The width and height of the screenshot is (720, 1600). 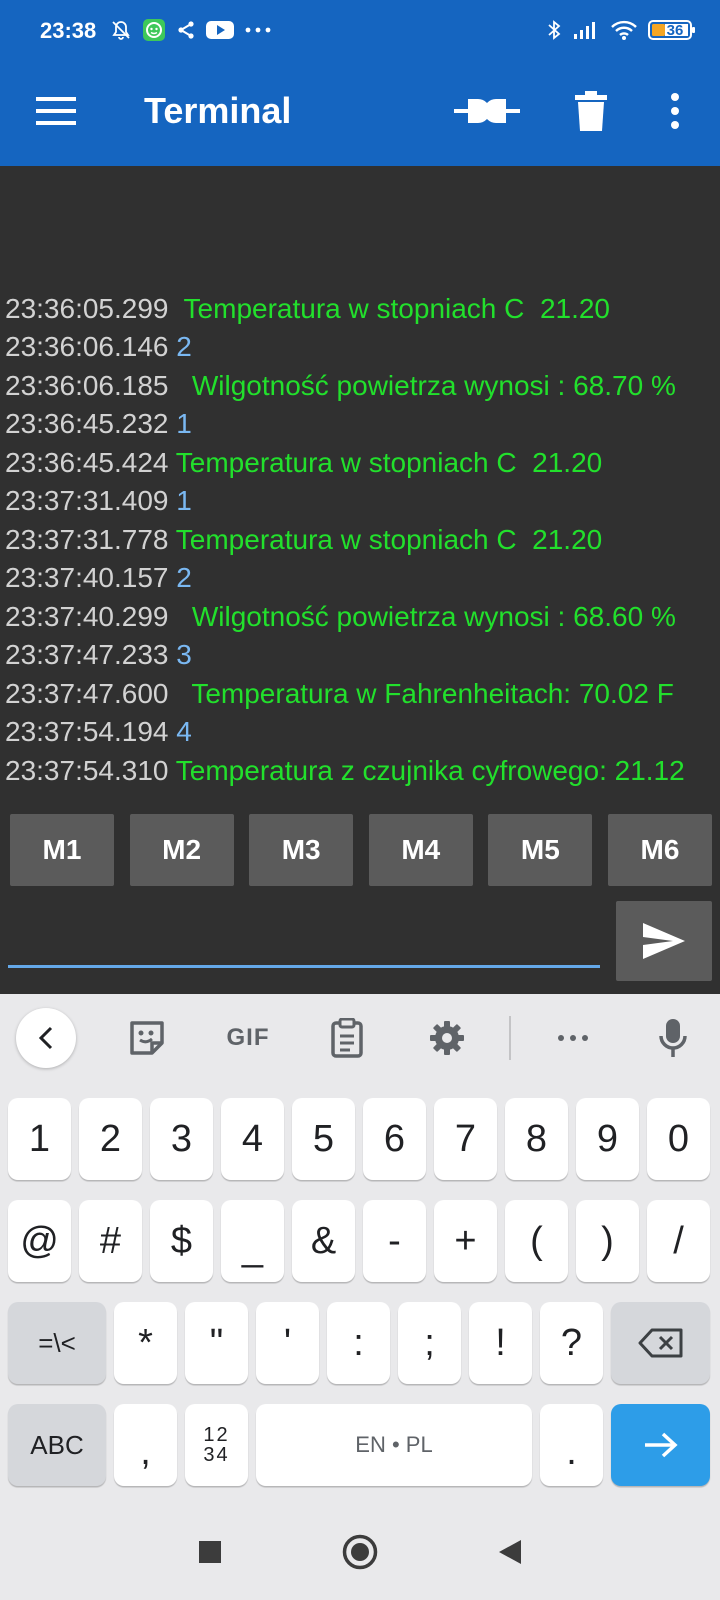 I want to click on terminal-sent-text: 2, so click(x=184, y=577).